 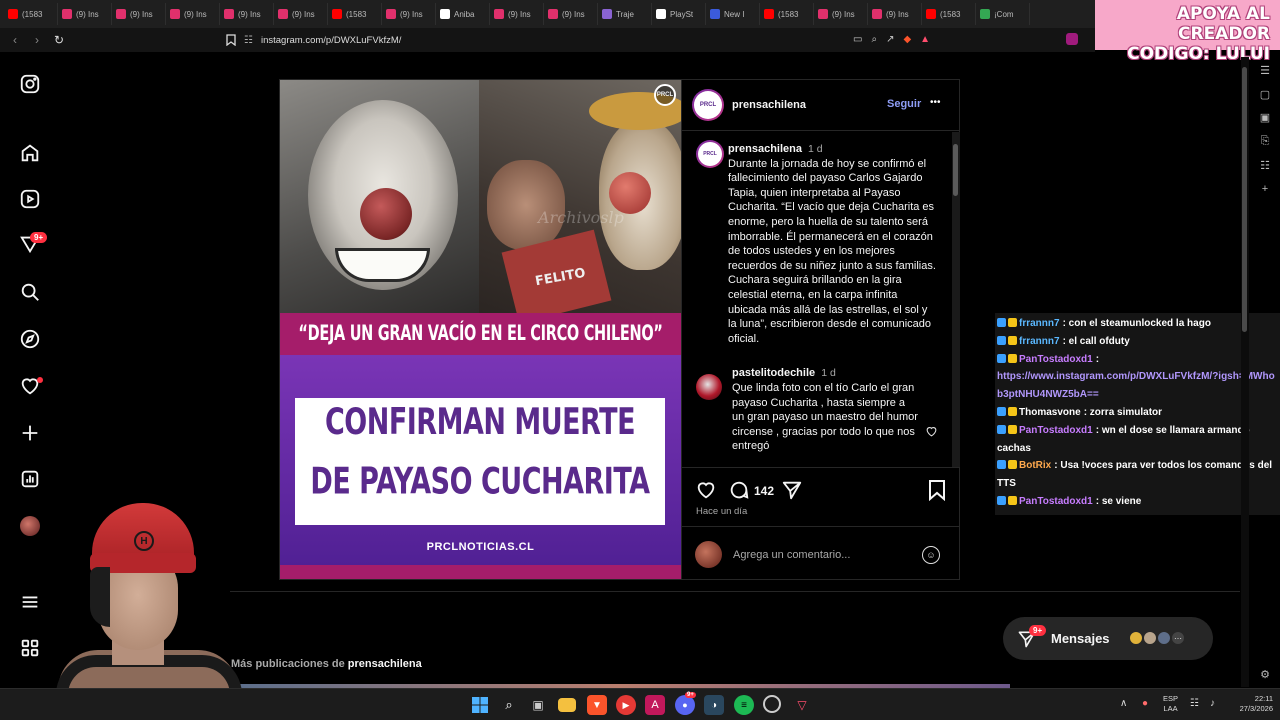 What do you see at coordinates (685, 705) in the screenshot?
I see `discord-icon: ●` at bounding box center [685, 705].